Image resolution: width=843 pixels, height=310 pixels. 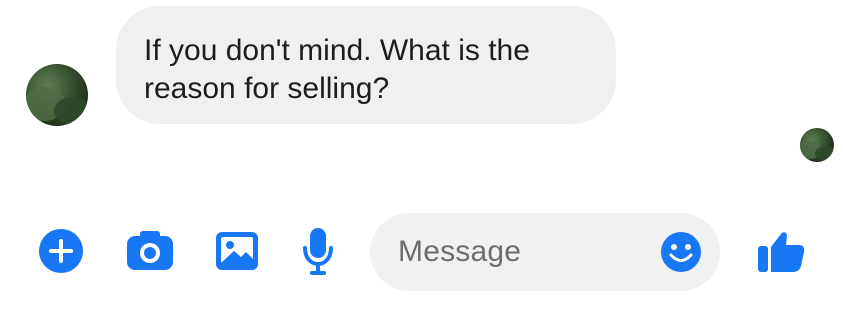 I want to click on thumbs-up-icon, so click(x=781, y=252).